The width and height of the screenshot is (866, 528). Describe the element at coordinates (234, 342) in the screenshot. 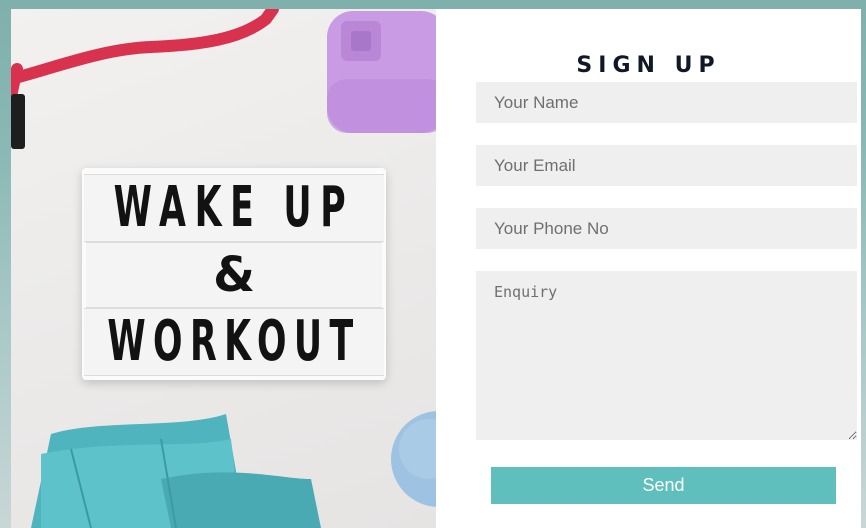

I see `sign-line-3: WORKOUT` at that location.